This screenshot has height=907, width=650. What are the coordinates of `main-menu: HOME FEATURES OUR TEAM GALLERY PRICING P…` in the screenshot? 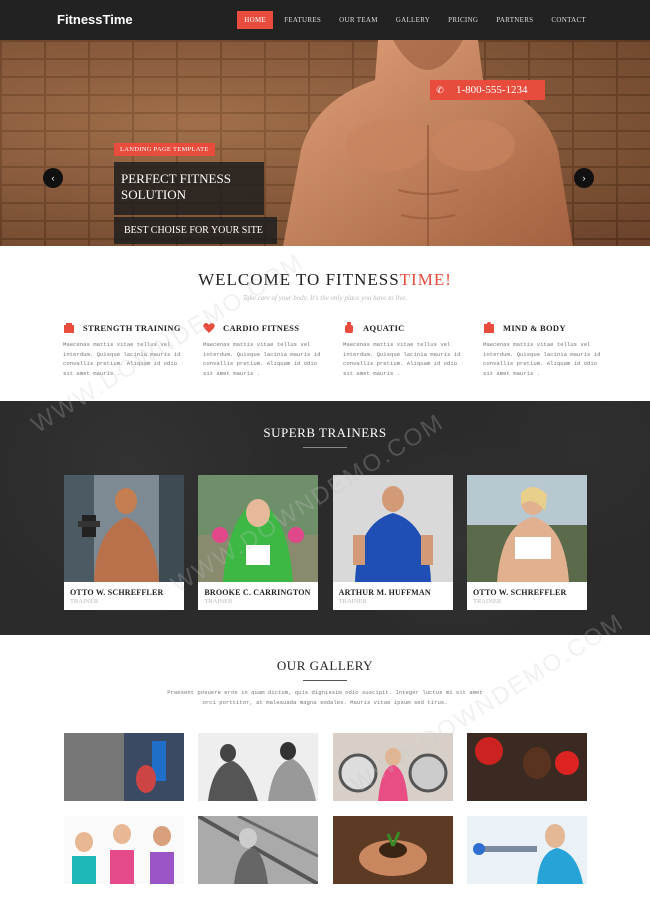 It's located at (415, 20).